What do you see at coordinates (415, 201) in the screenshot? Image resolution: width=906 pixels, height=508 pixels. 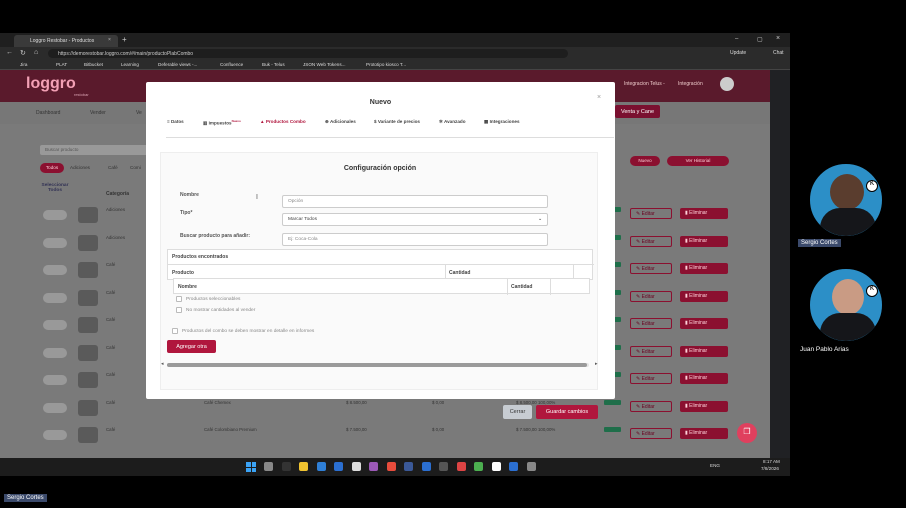 I see `nombre-input: Opción` at bounding box center [415, 201].